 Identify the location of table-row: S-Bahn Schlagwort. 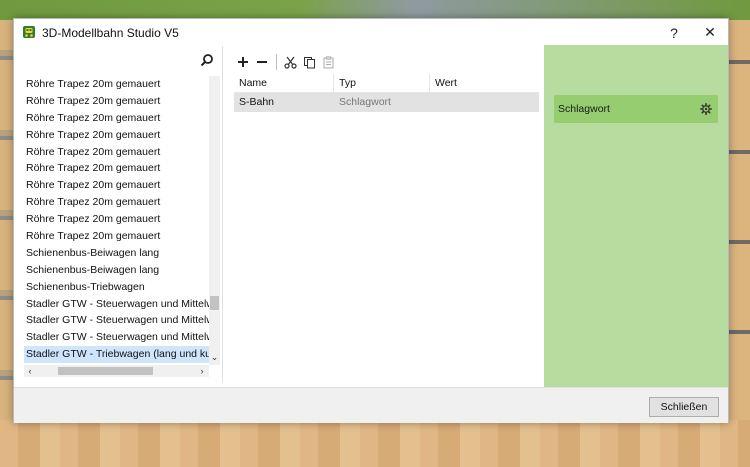
(386, 102).